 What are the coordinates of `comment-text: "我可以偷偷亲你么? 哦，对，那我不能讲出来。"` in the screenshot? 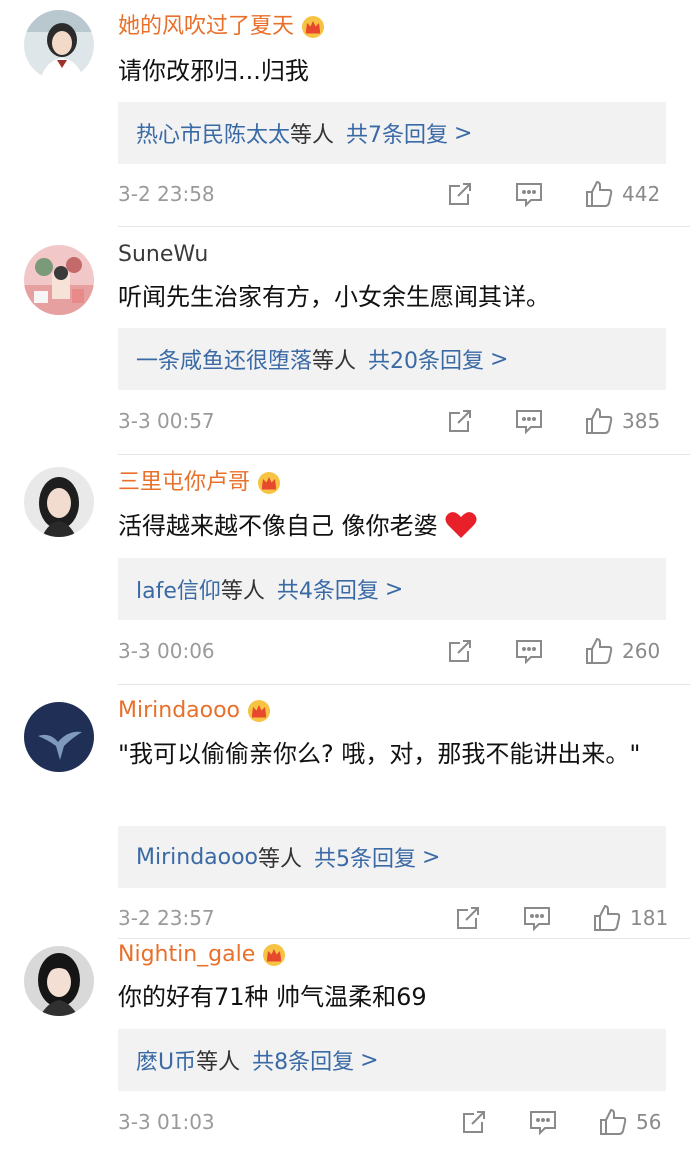 It's located at (379, 754).